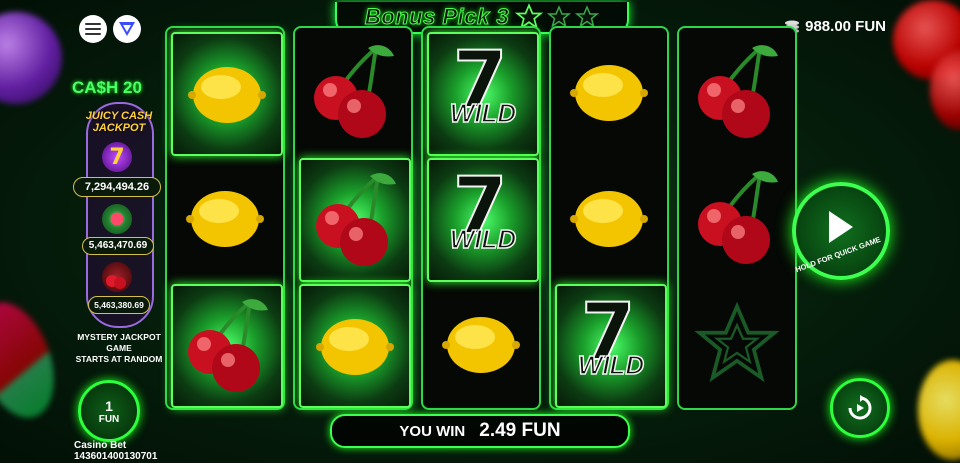 The width and height of the screenshot is (960, 463). I want to click on win-amount: 2.49 FUN, so click(520, 430).